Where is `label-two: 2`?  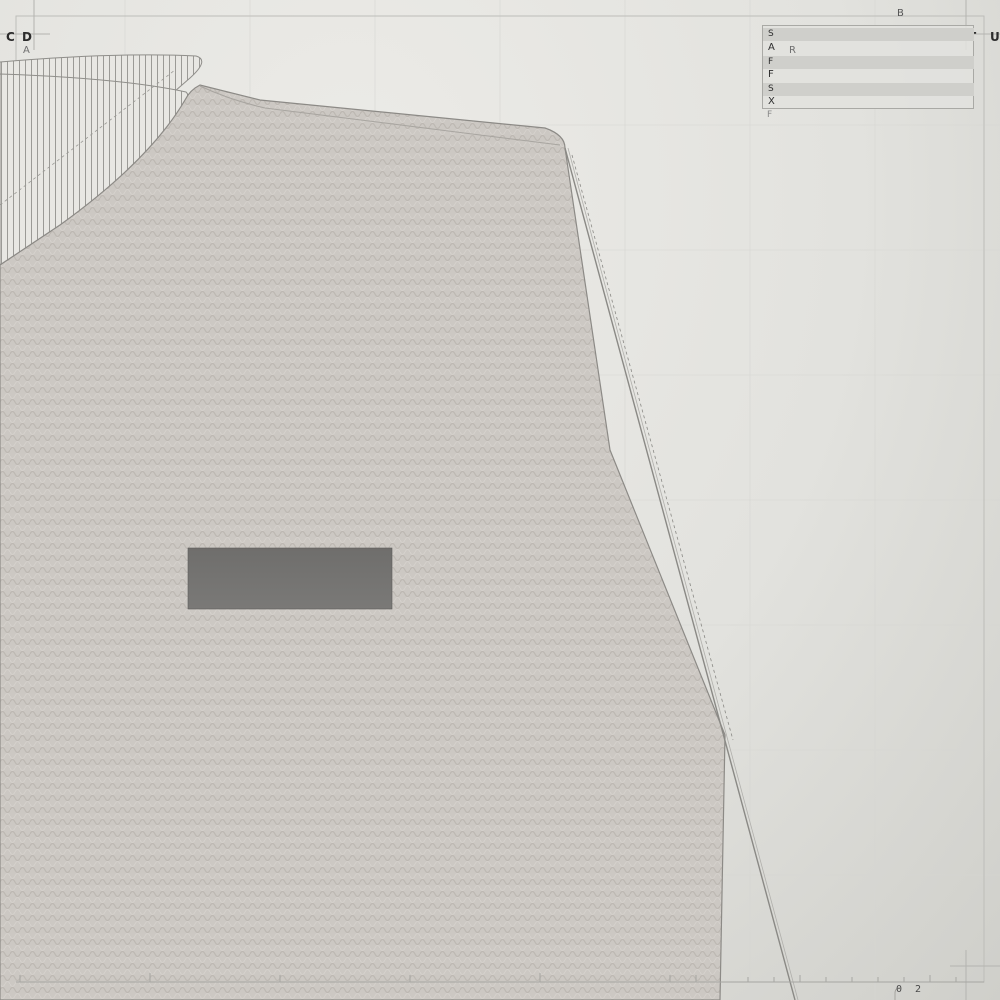
label-two: 2 is located at coordinates (918, 989).